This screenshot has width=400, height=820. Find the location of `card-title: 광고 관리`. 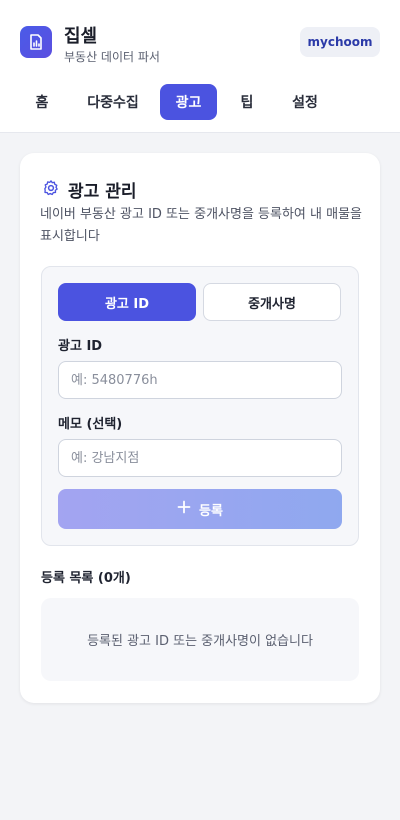

card-title: 광고 관리 is located at coordinates (102, 192).